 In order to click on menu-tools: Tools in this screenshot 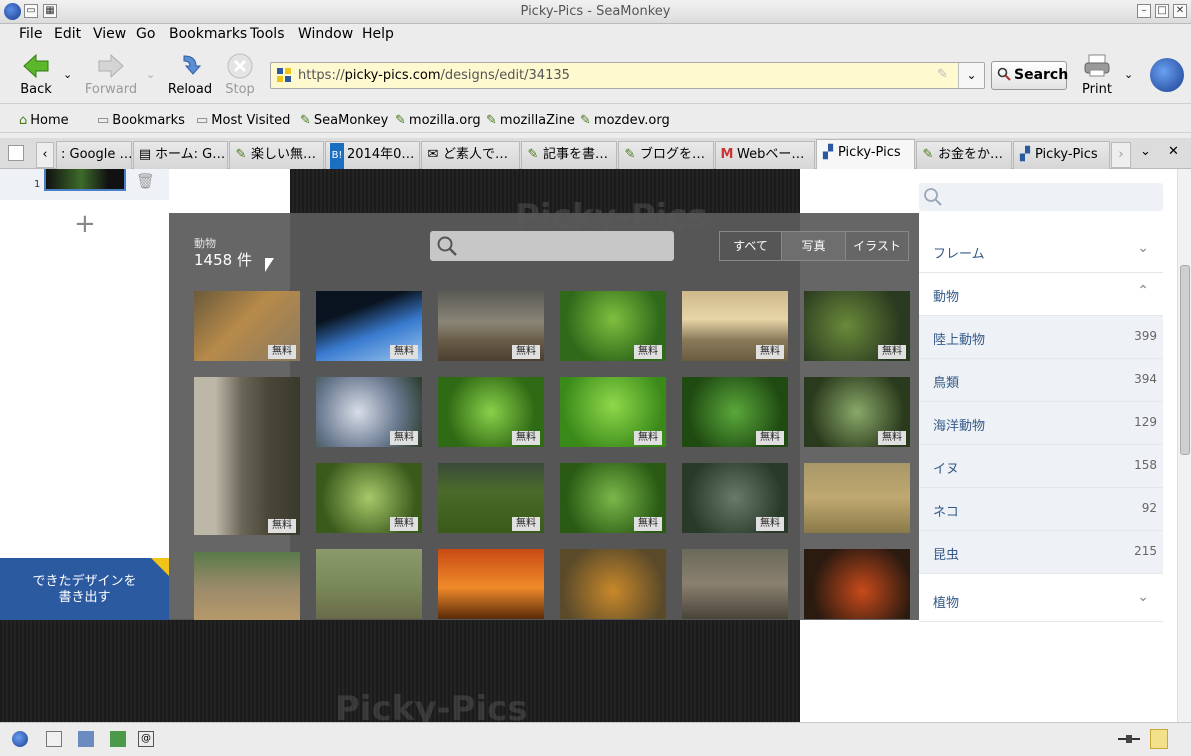, I will do `click(267, 34)`.